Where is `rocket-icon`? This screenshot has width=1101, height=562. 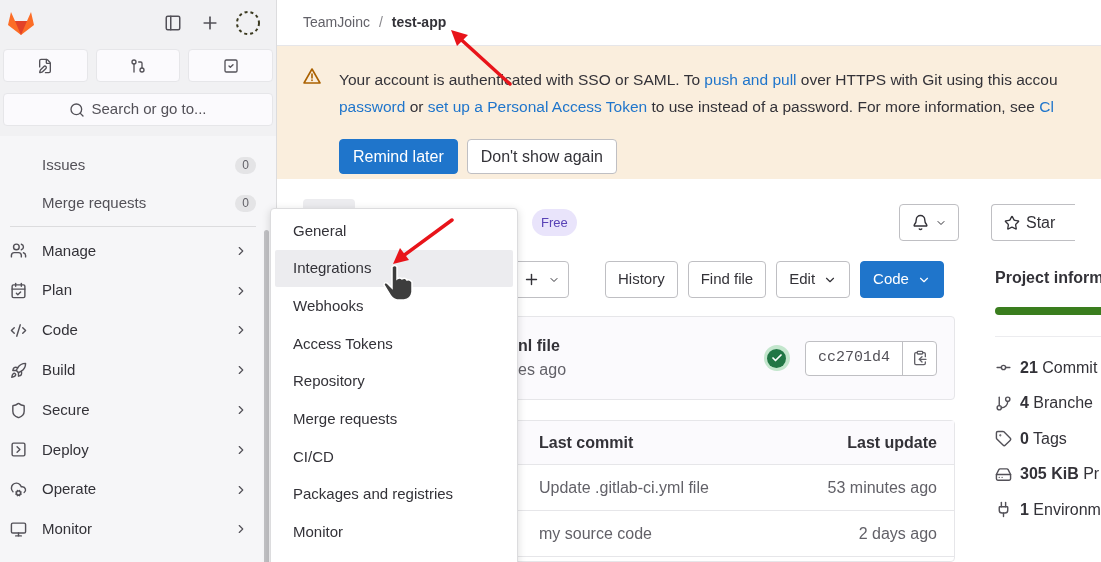
rocket-icon is located at coordinates (18, 370).